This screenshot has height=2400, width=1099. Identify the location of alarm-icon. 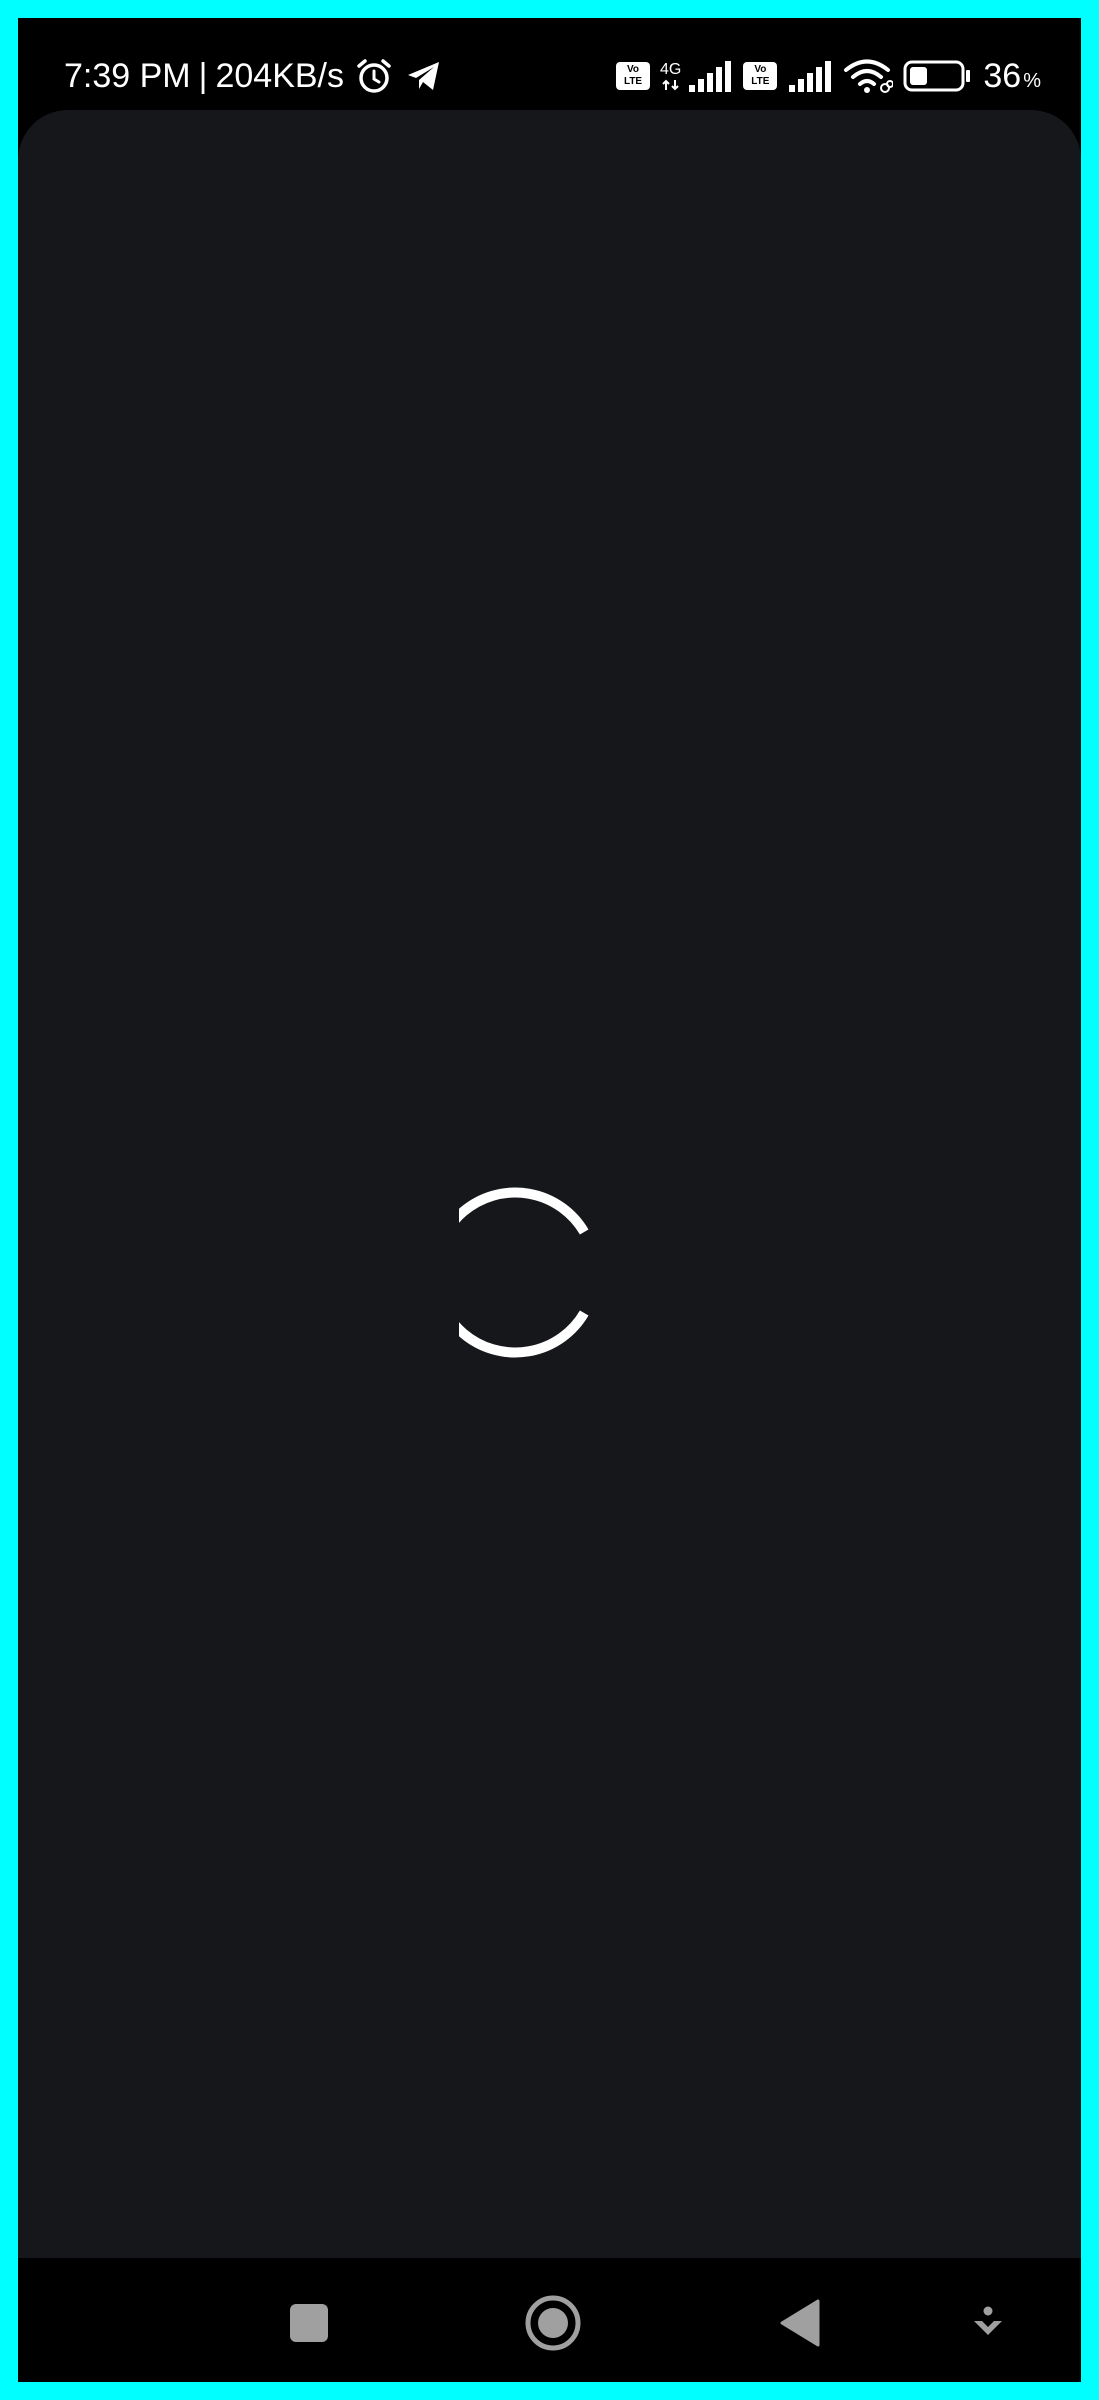
(374, 76).